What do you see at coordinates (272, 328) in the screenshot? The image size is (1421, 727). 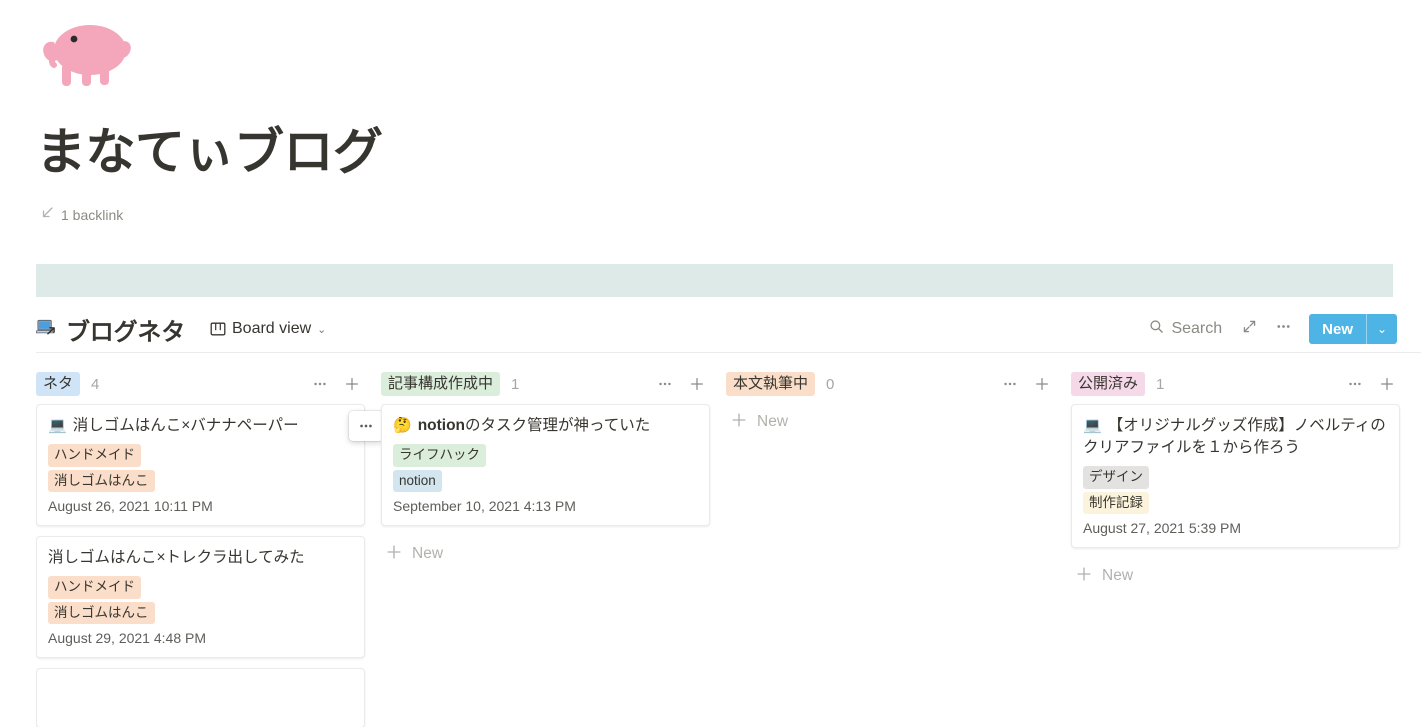 I see `view-tab-label: Board view` at bounding box center [272, 328].